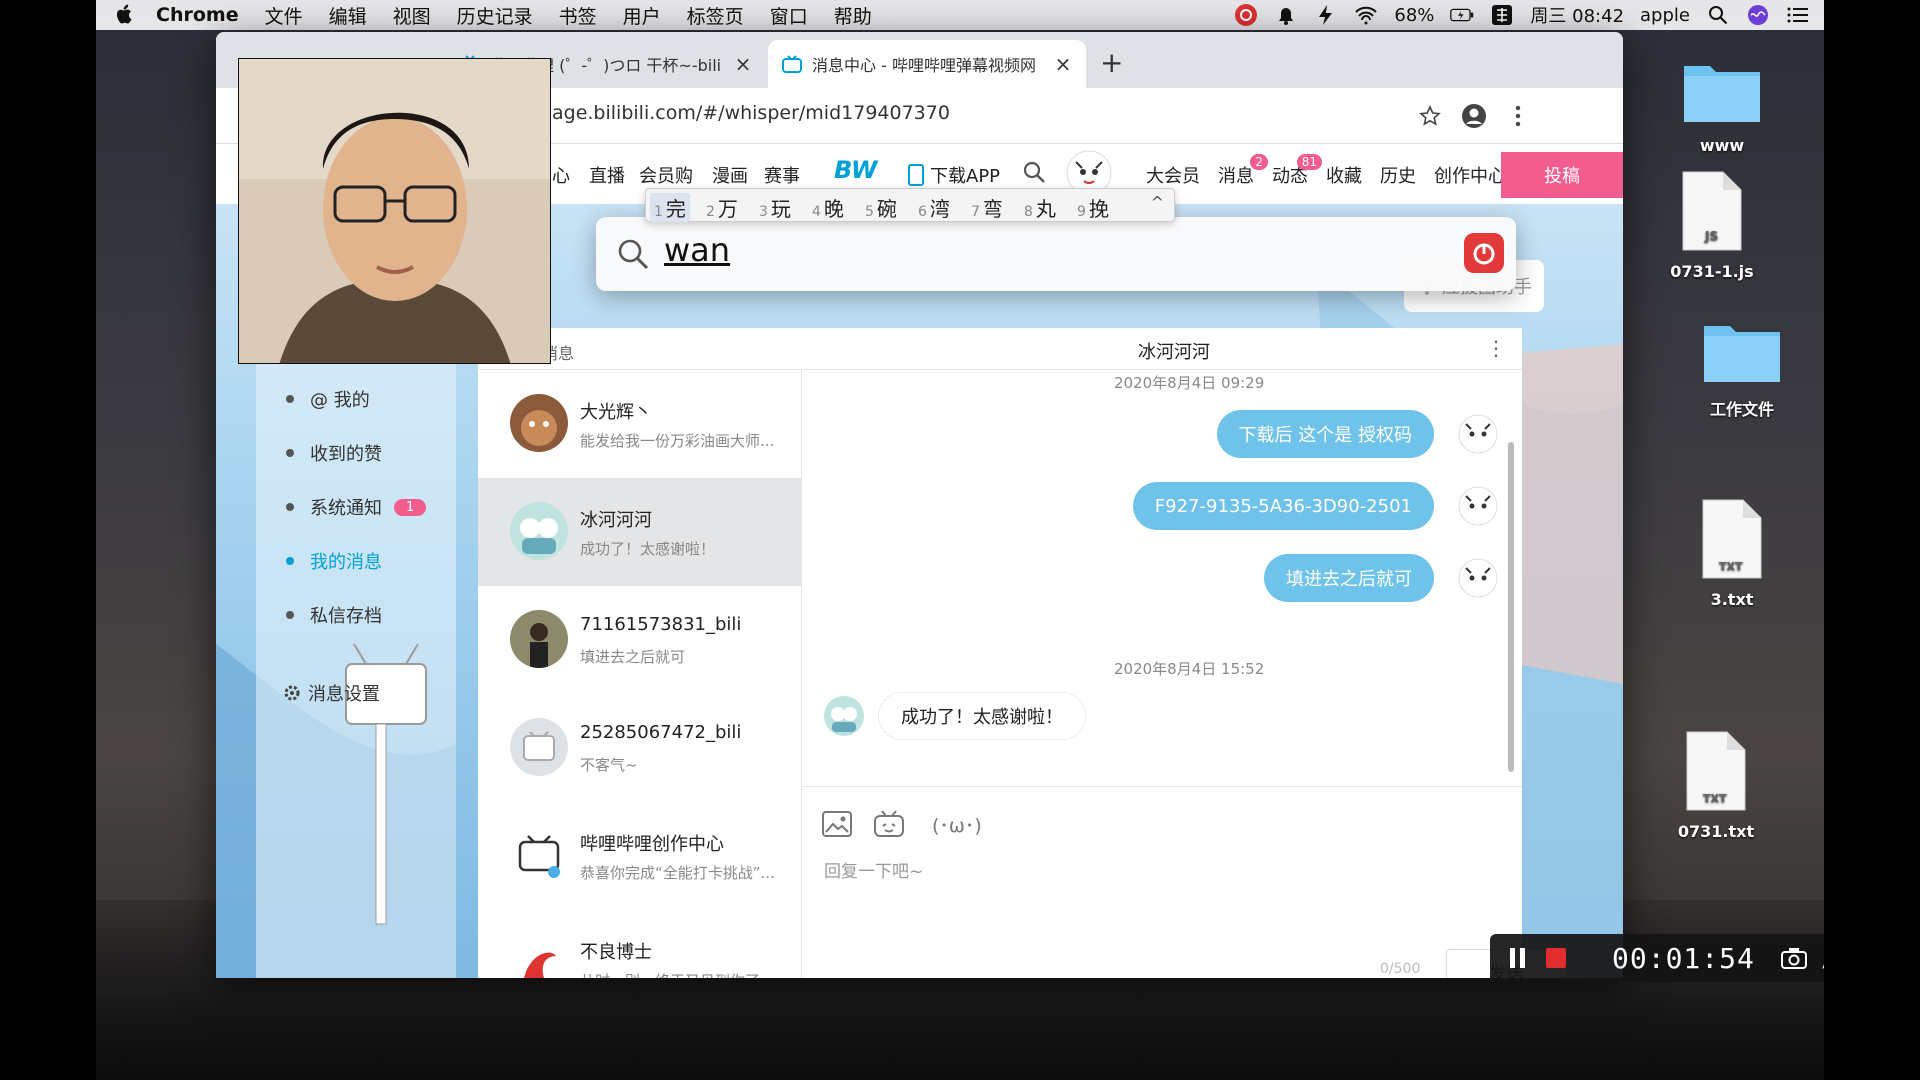 The height and width of the screenshot is (1080, 1920). What do you see at coordinates (1502, 15) in the screenshot?
I see `input-method-icon` at bounding box center [1502, 15].